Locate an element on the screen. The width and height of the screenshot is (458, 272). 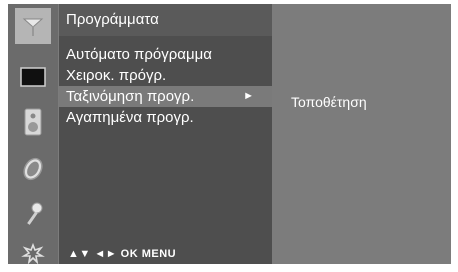
menu-item-favourite-programme: Αγαπημένα προγρ. is located at coordinates (165, 117).